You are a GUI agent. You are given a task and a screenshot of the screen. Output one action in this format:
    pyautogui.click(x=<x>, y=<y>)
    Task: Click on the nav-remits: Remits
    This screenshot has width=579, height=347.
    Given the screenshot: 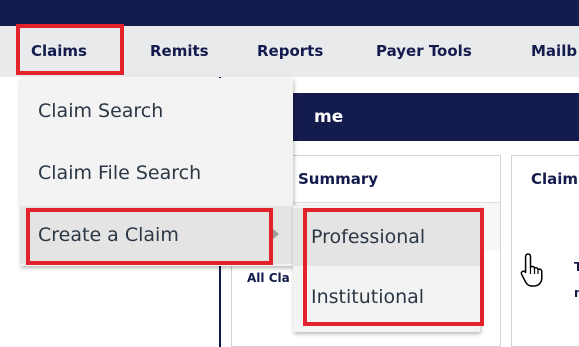 What is the action you would take?
    pyautogui.click(x=179, y=51)
    